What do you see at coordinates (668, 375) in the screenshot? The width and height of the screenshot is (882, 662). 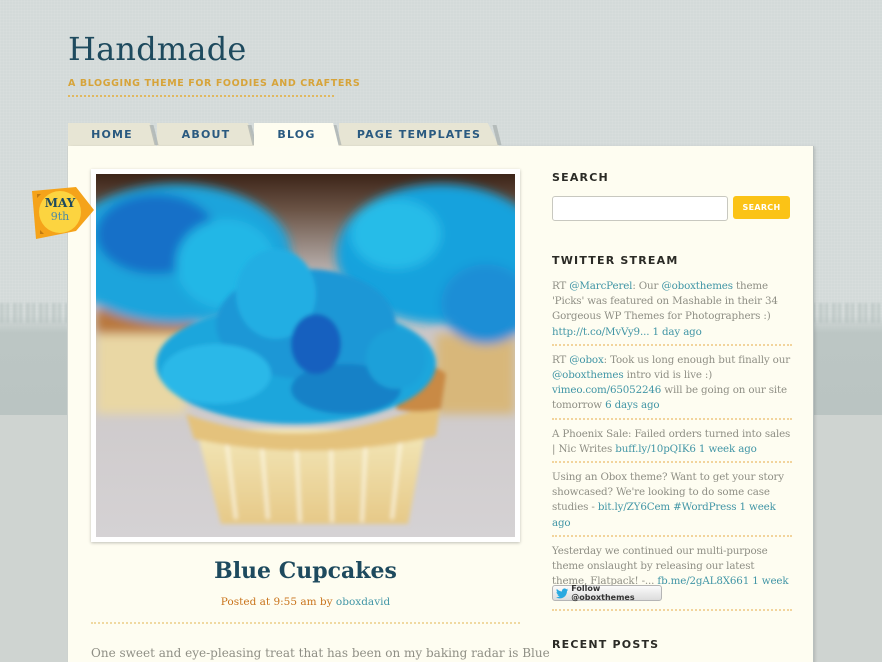 I see `tweet-text: intro vid is live :)` at bounding box center [668, 375].